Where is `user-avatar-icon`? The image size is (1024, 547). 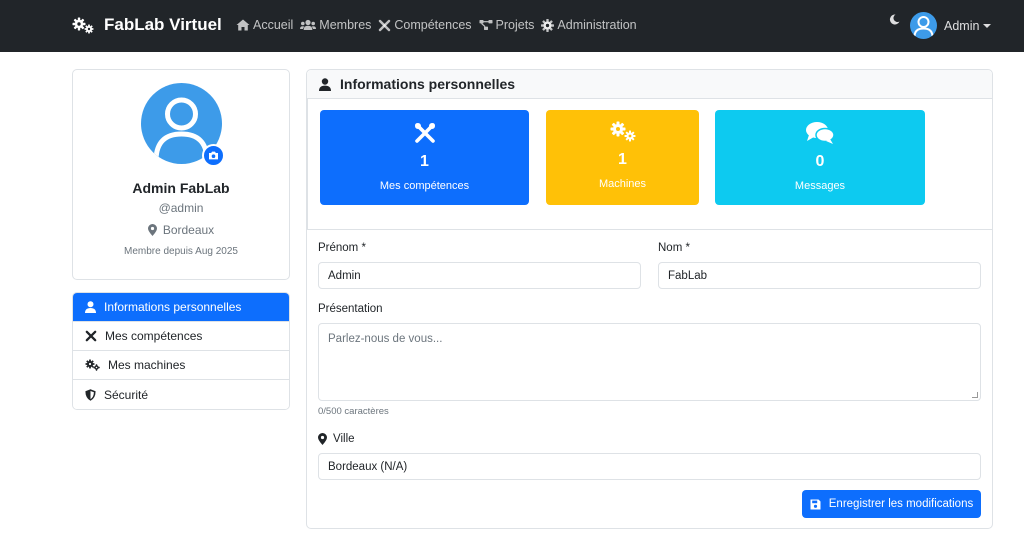
user-avatar-icon is located at coordinates (923, 26).